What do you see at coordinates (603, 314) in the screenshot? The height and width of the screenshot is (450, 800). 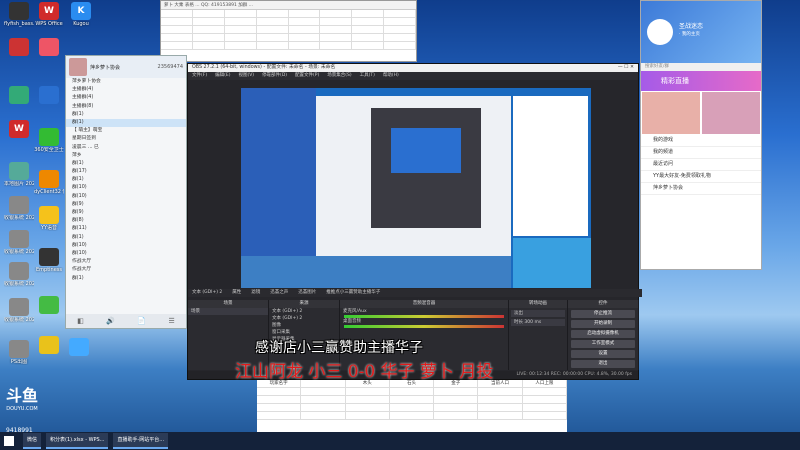 I see `control-button: 停止推流` at bounding box center [603, 314].